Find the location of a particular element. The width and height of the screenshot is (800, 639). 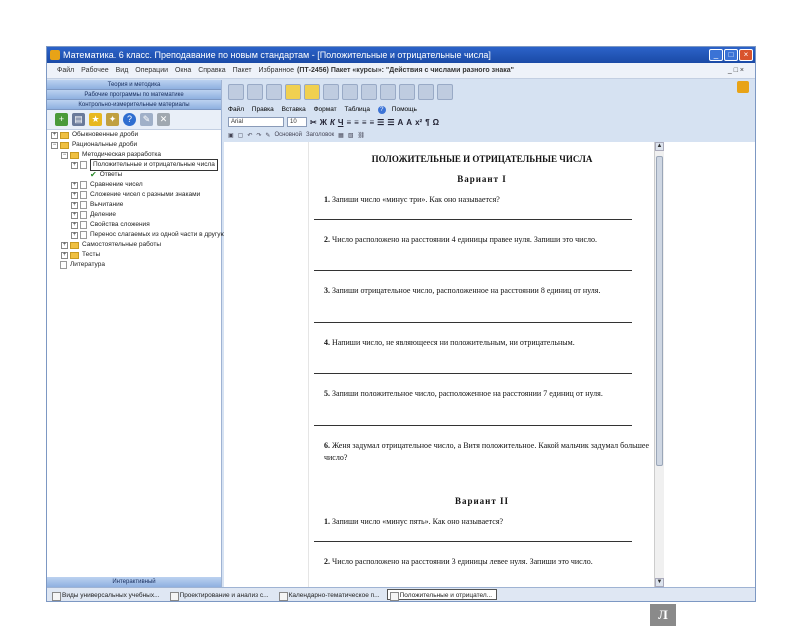

style-select: Основной is located at coordinates (288, 135).